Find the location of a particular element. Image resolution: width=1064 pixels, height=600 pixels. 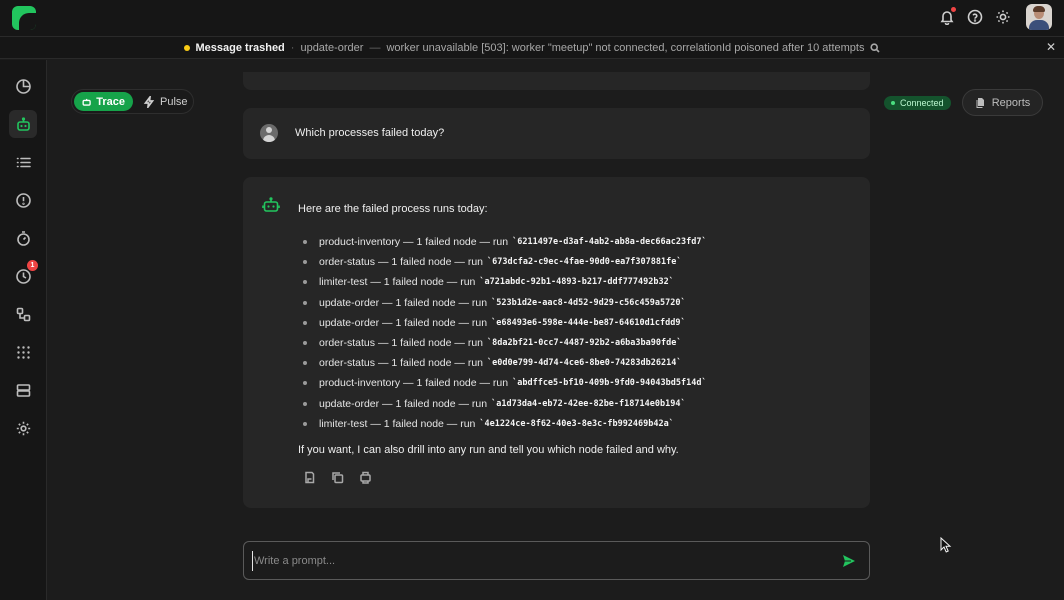

run-id: `4e1224ce-8f62-40e3-8e3c-fb992469b42a` is located at coordinates (576, 423).